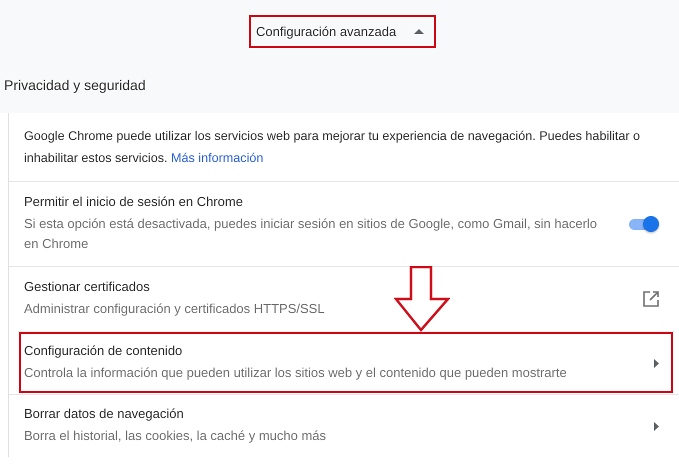 This screenshot has height=473, width=679. What do you see at coordinates (87, 287) in the screenshot?
I see `setting-title: Gestionar certificados` at bounding box center [87, 287].